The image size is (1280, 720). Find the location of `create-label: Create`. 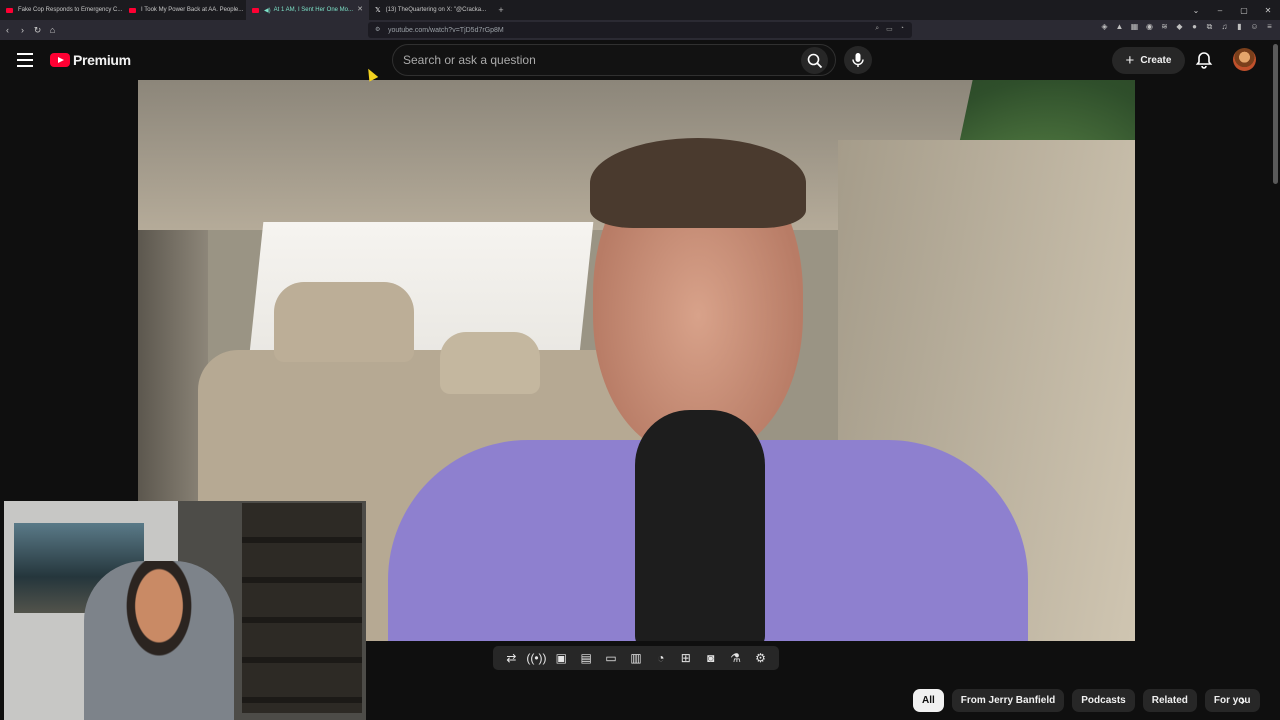

create-label: Create is located at coordinates (1156, 60).